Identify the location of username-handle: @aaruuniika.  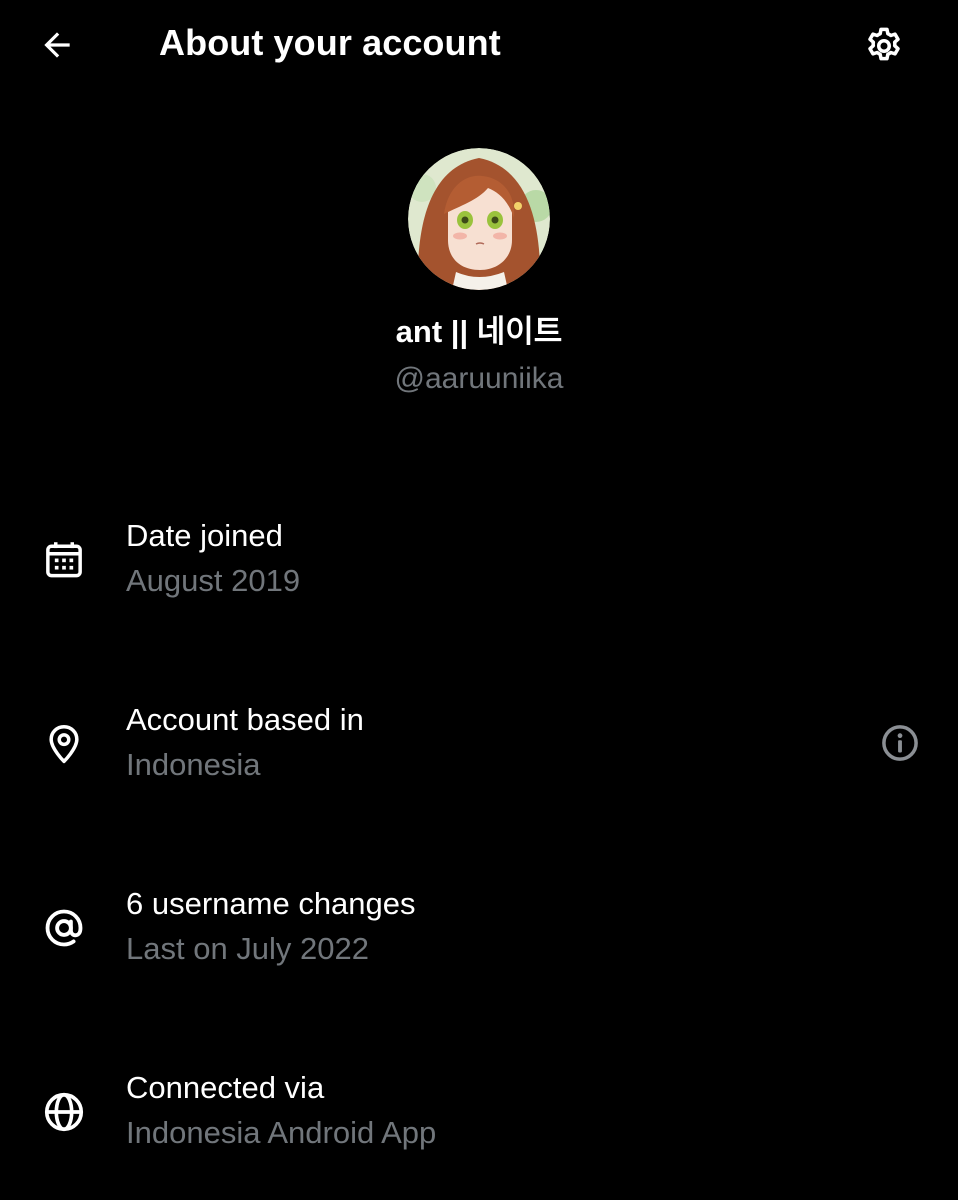
(479, 378).